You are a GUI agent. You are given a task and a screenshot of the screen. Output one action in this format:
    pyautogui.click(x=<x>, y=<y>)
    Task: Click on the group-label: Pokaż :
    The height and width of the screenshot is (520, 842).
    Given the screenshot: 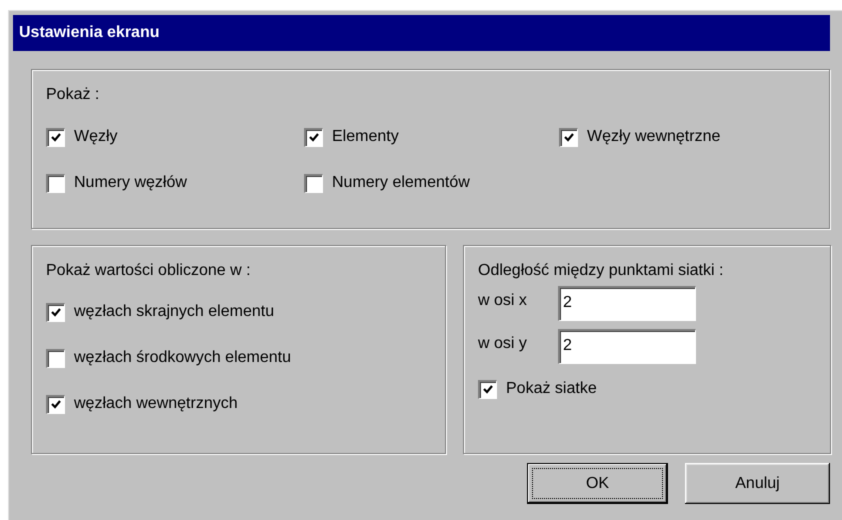 What is the action you would take?
    pyautogui.click(x=73, y=95)
    